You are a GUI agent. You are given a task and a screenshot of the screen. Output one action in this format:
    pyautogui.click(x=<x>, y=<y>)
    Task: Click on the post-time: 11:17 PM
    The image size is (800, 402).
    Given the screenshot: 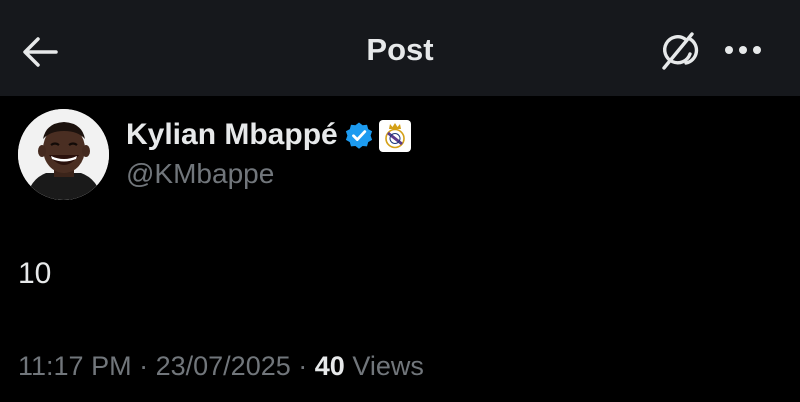 What is the action you would take?
    pyautogui.click(x=75, y=366)
    